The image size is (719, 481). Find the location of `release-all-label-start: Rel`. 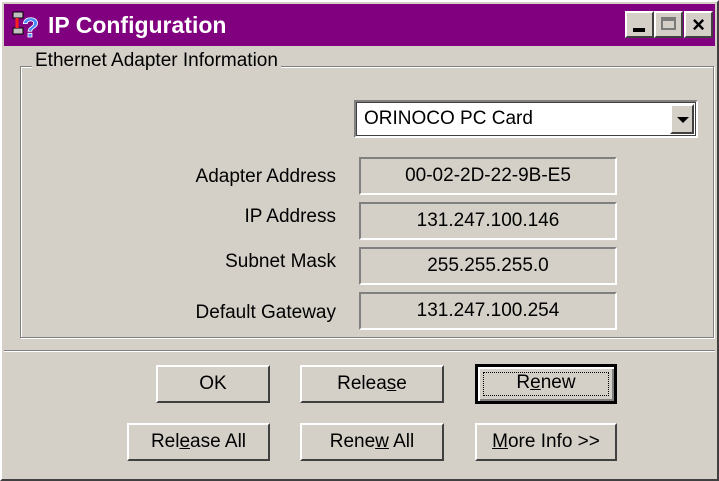

release-all-label-start: Rel is located at coordinates (165, 441).